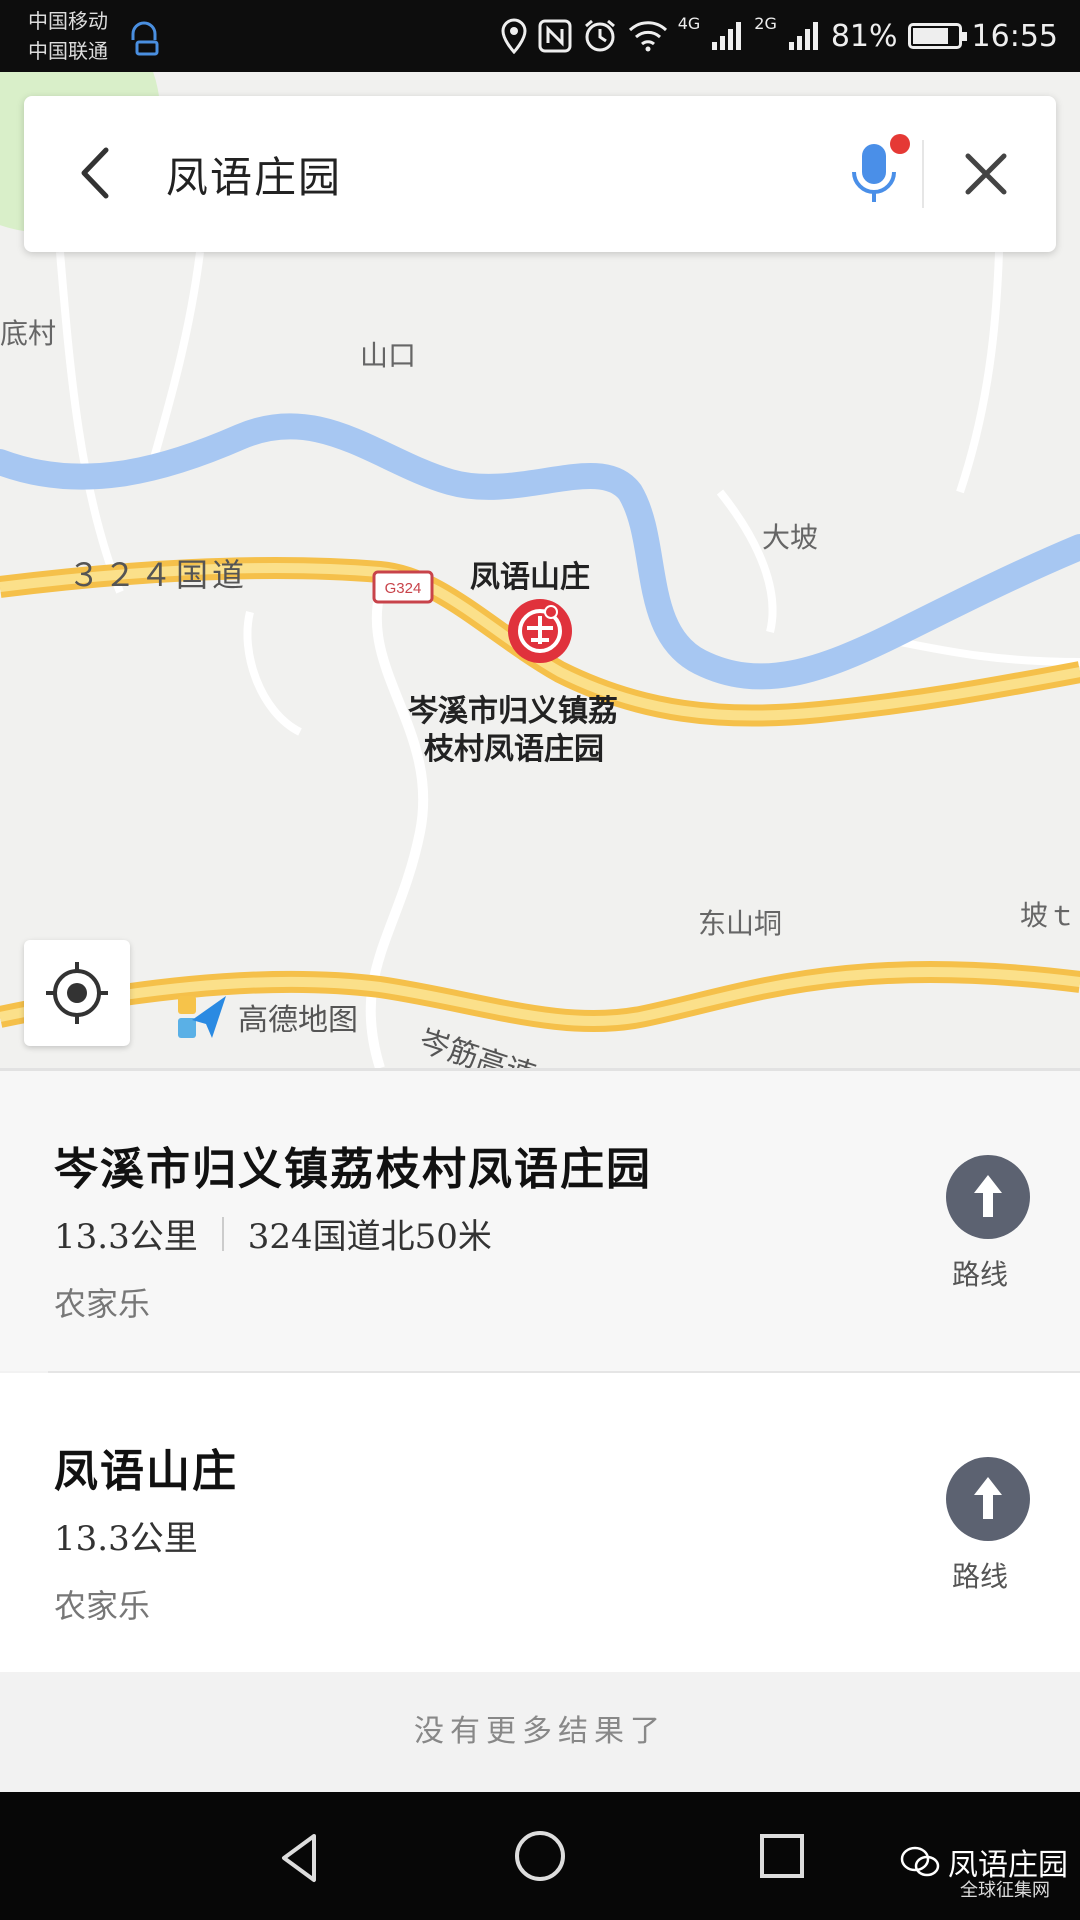  What do you see at coordinates (298, 1020) in the screenshot?
I see `amap-logo-text: 高德地图` at bounding box center [298, 1020].